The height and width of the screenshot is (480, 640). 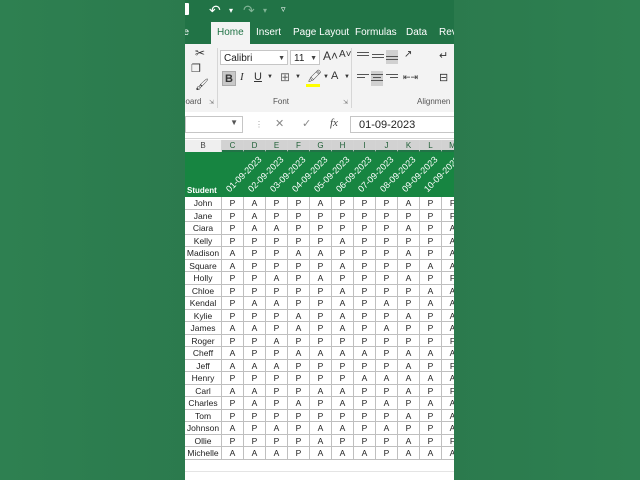 I want to click on student-name-cell: Michelle, so click(x=203, y=453).